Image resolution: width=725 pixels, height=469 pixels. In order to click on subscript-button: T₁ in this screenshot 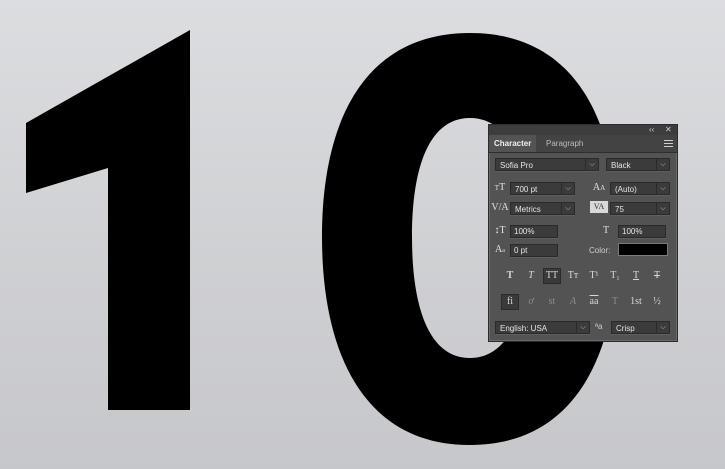, I will do `click(615, 276)`.